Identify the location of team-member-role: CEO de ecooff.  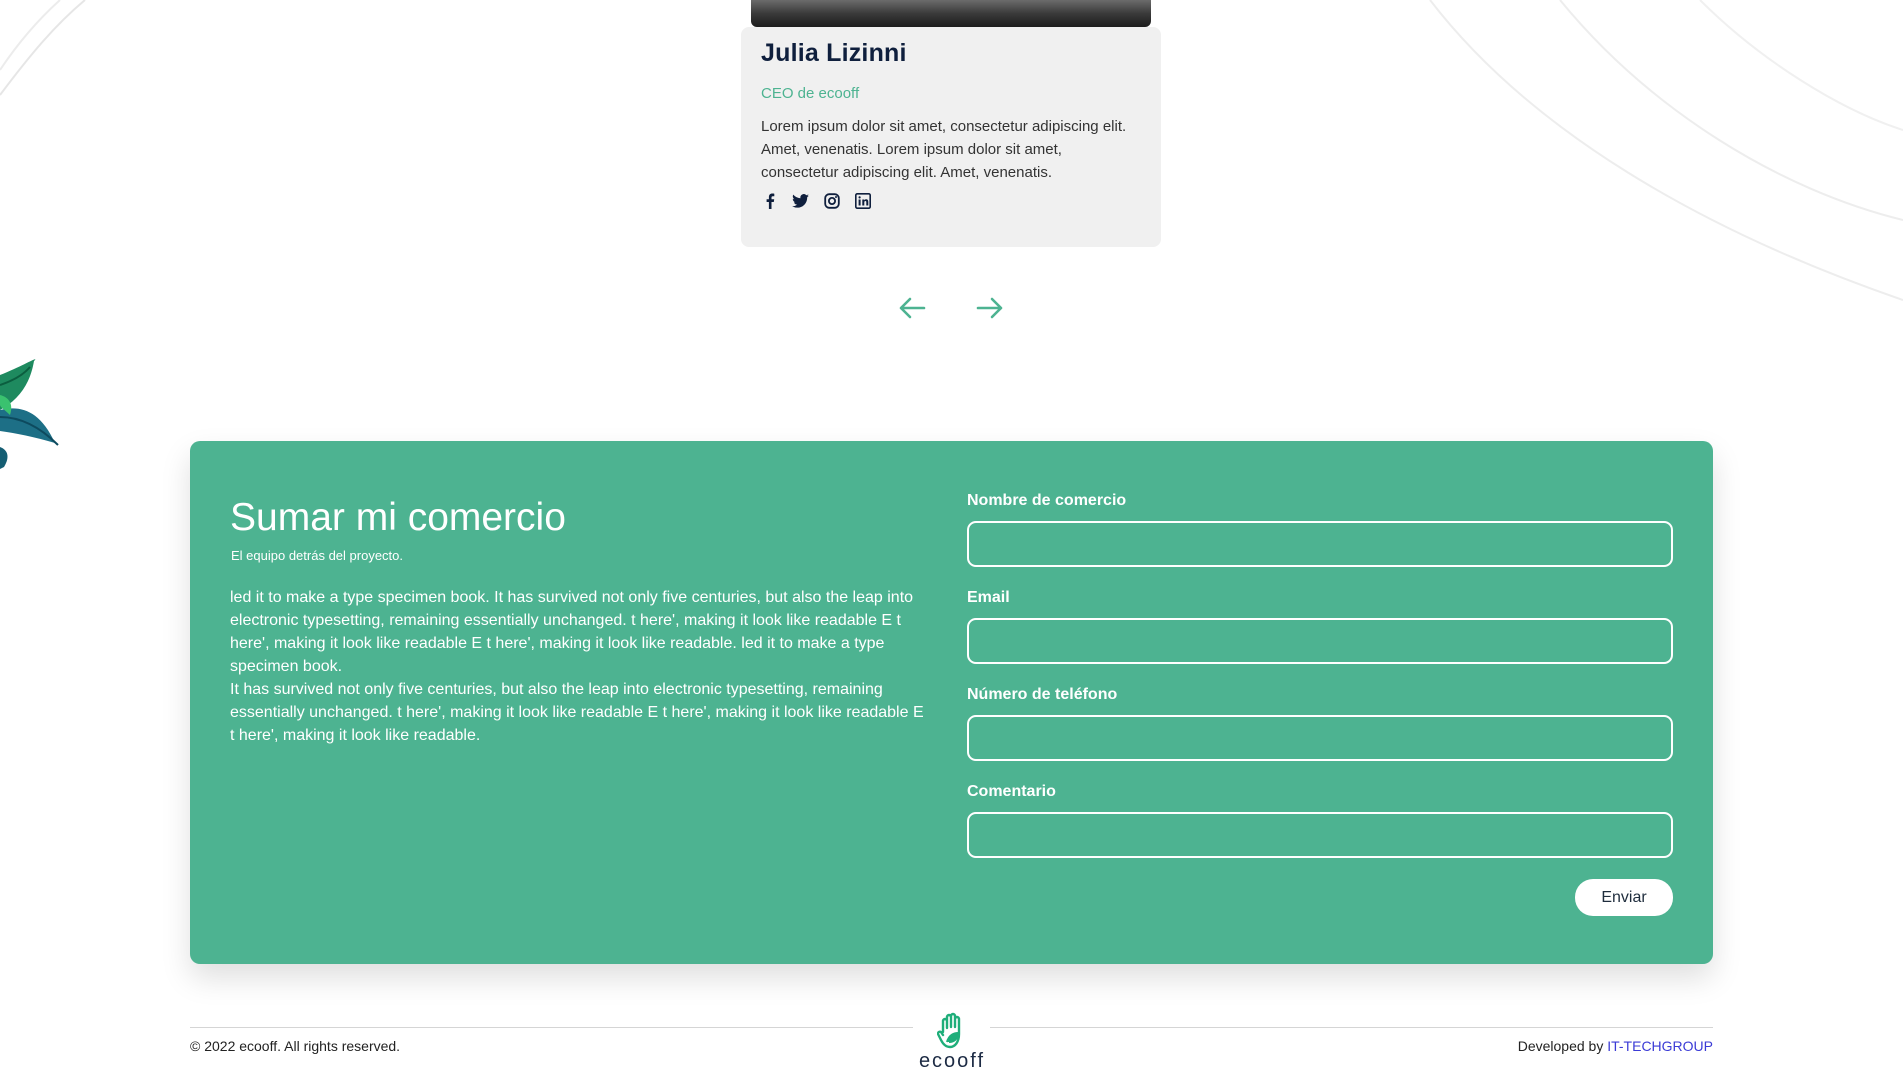
(810, 93).